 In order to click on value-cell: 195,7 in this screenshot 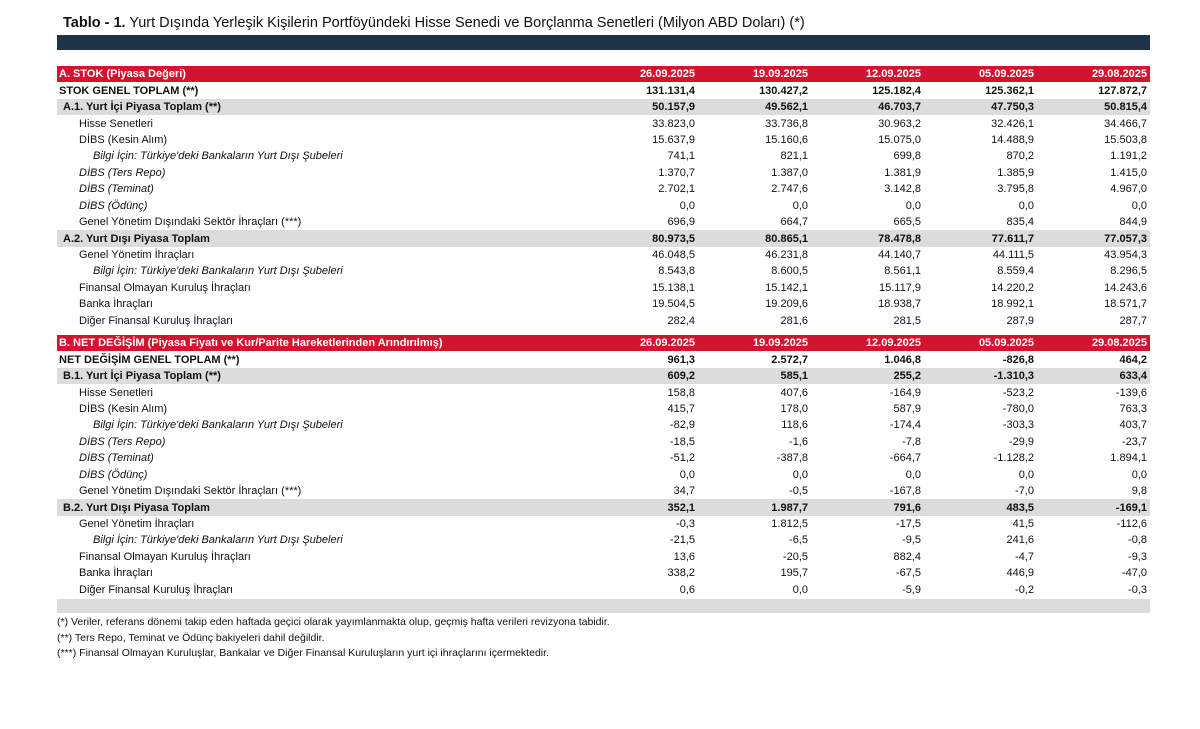, I will do `click(794, 573)`.